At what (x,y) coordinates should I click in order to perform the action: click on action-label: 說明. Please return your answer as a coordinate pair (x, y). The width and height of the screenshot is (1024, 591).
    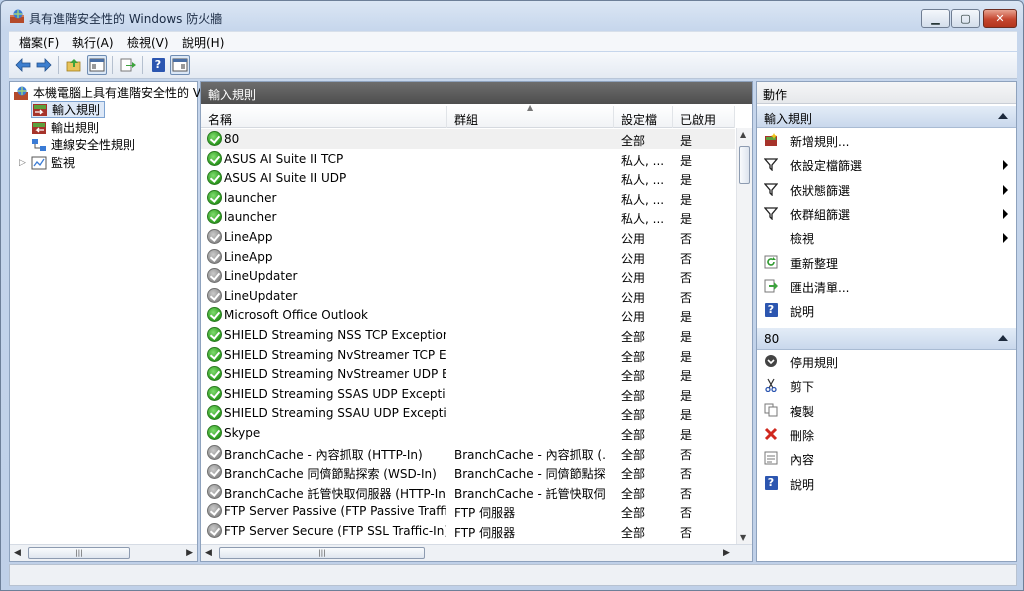
    Looking at the image, I should click on (802, 312).